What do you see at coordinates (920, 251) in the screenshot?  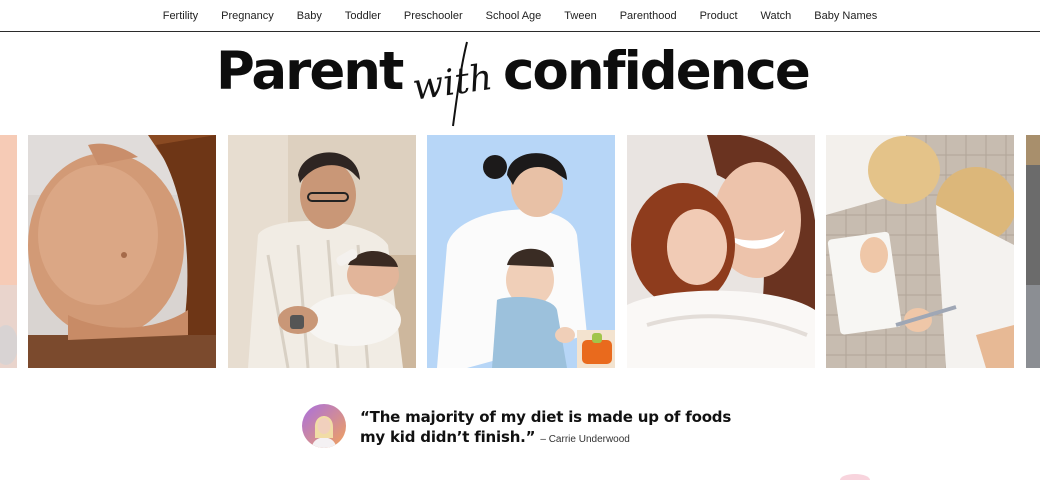 I see `kids-drawing-photo` at bounding box center [920, 251].